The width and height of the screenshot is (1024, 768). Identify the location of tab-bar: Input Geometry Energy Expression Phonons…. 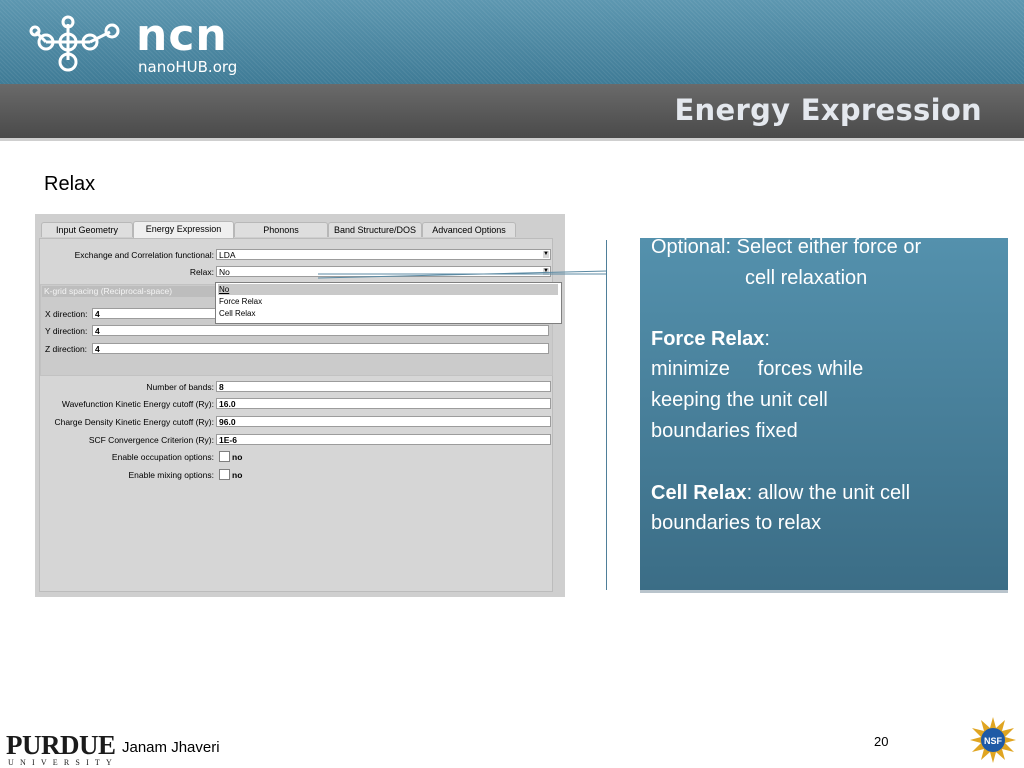
(296, 229).